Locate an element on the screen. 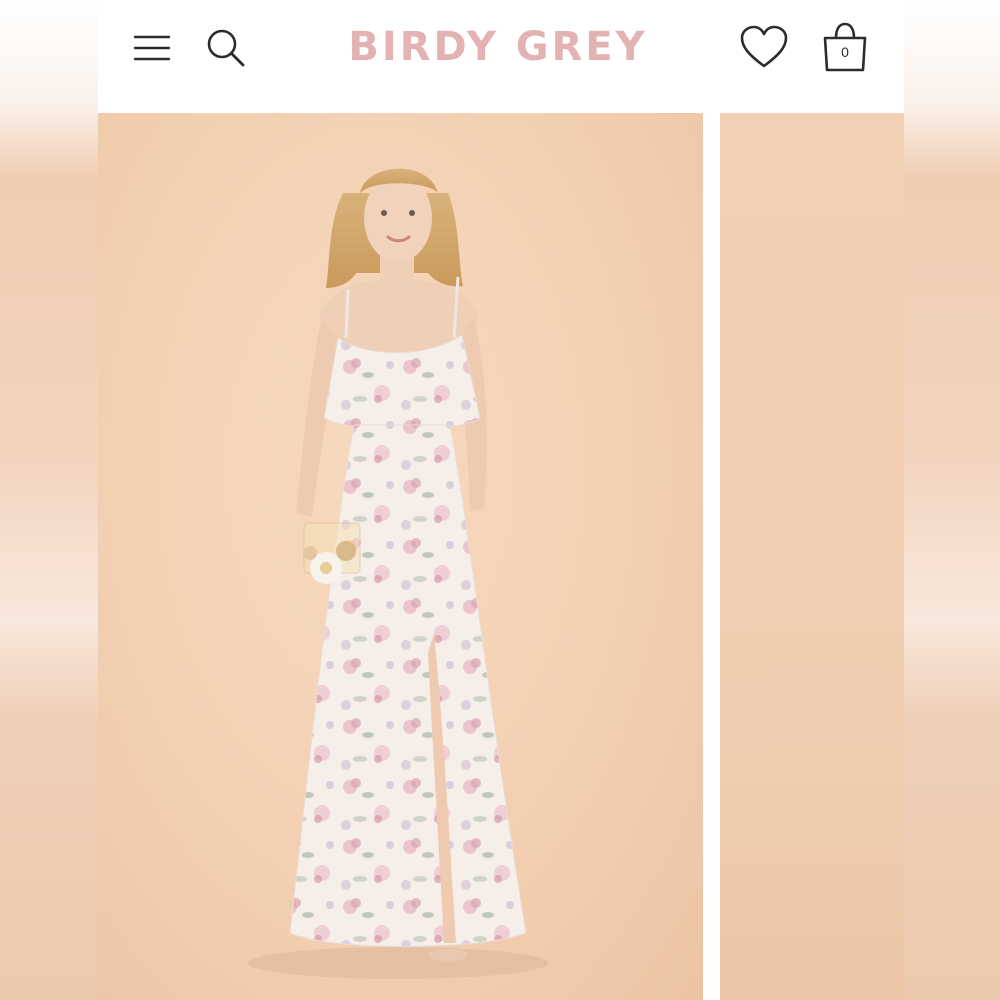 The height and width of the screenshot is (1000, 1000). site-header: BIRDY GREY 0 is located at coordinates (501, 56).